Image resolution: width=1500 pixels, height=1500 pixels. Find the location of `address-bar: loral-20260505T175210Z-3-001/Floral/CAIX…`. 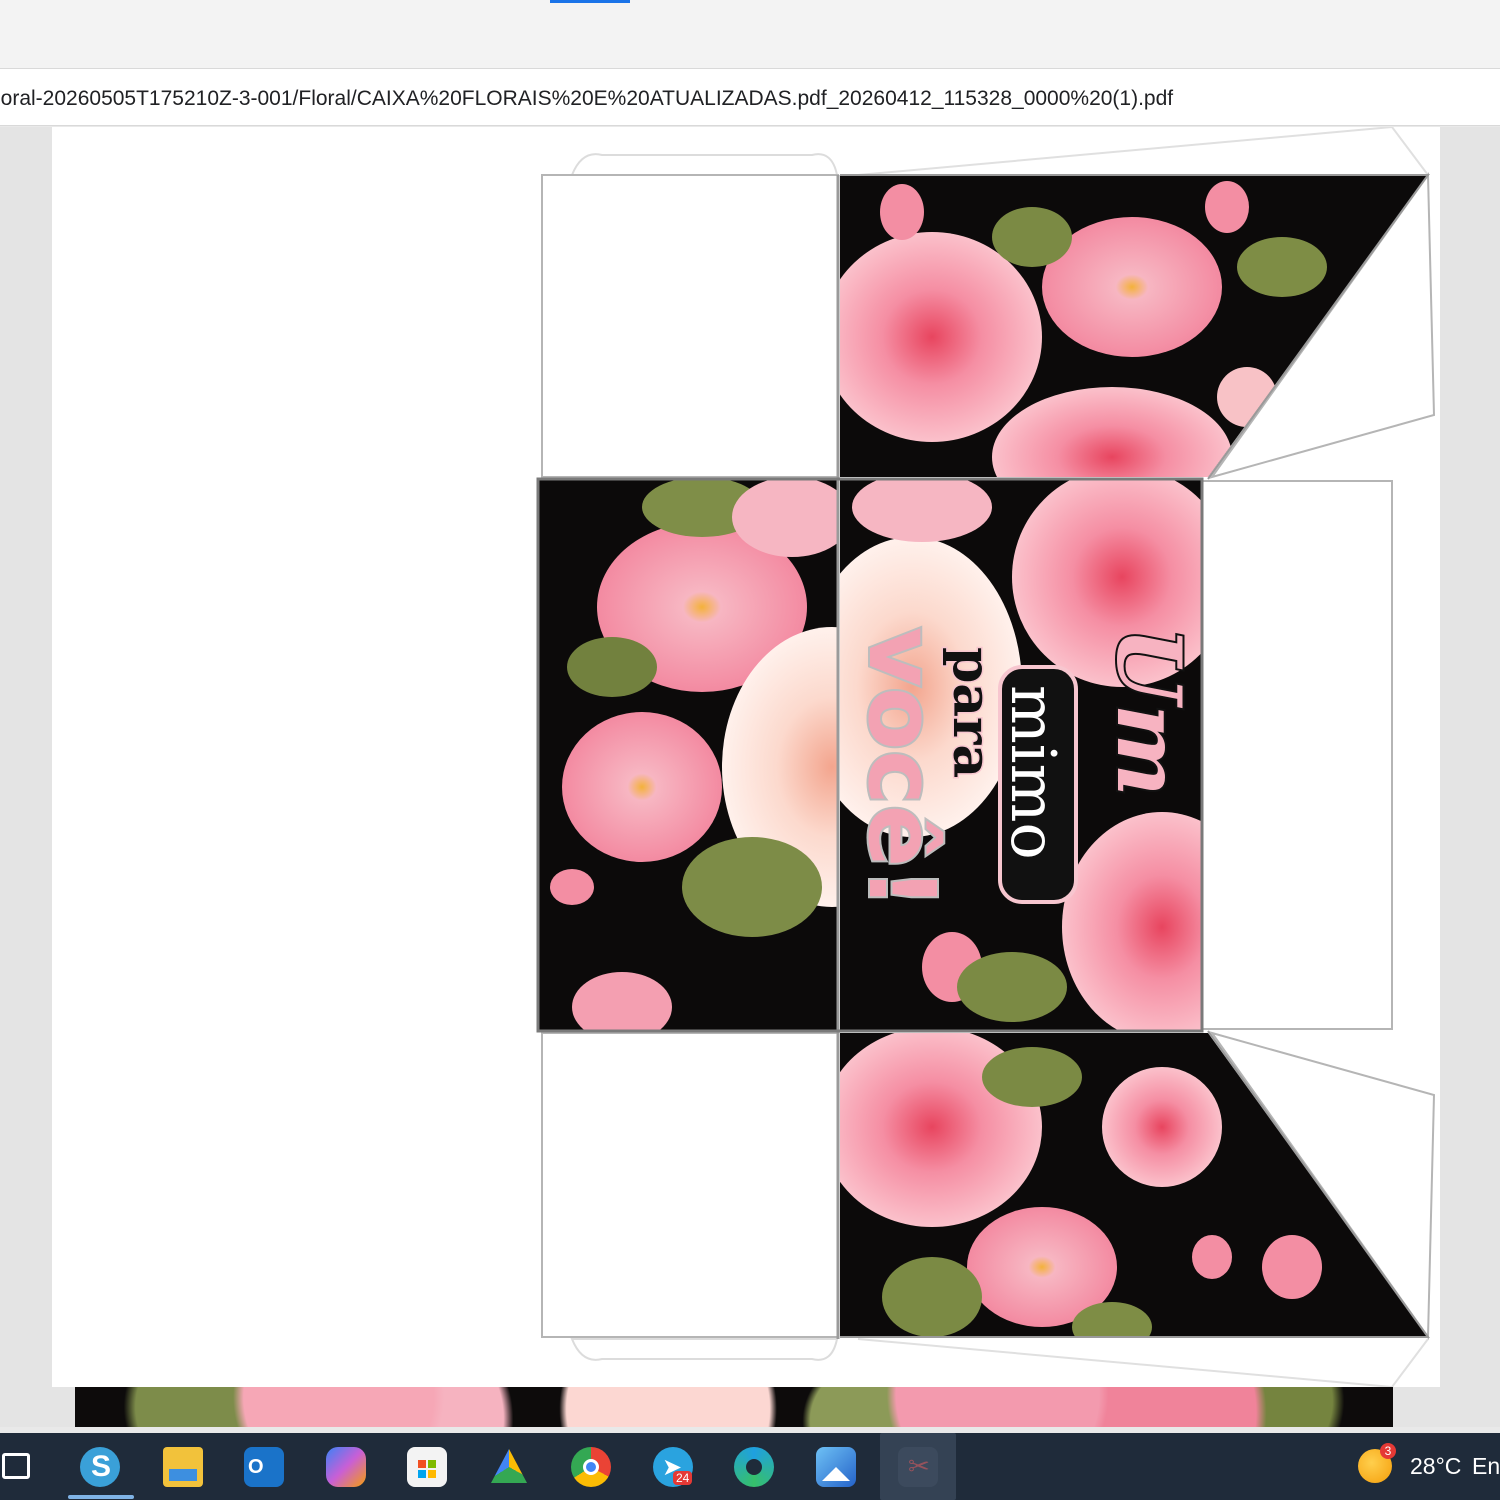

address-bar: loral-20260505T175210Z-3-001/Floral/CAIX… is located at coordinates (750, 97).